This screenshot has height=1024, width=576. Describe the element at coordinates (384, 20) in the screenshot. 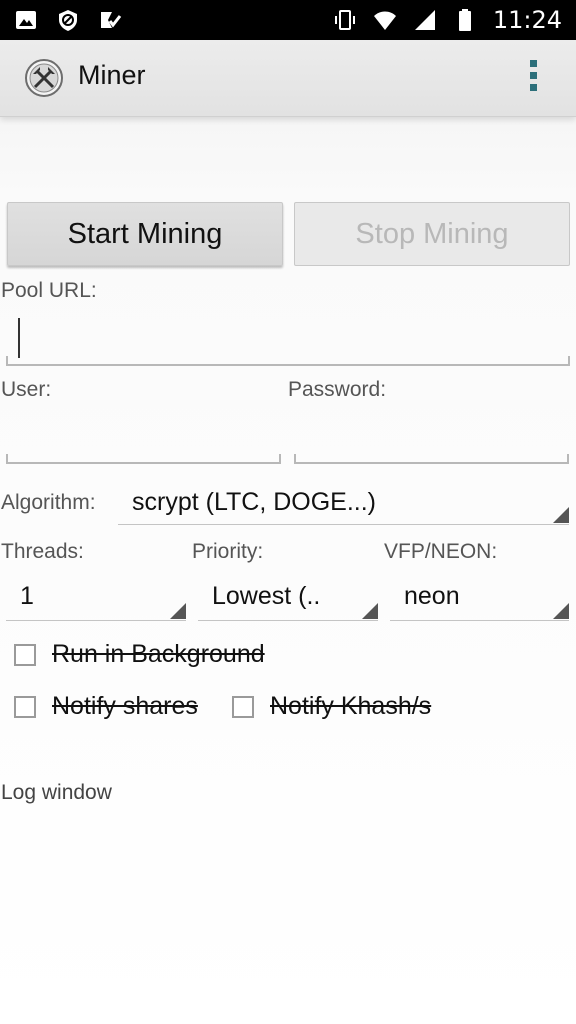

I see `wifi-icon` at that location.